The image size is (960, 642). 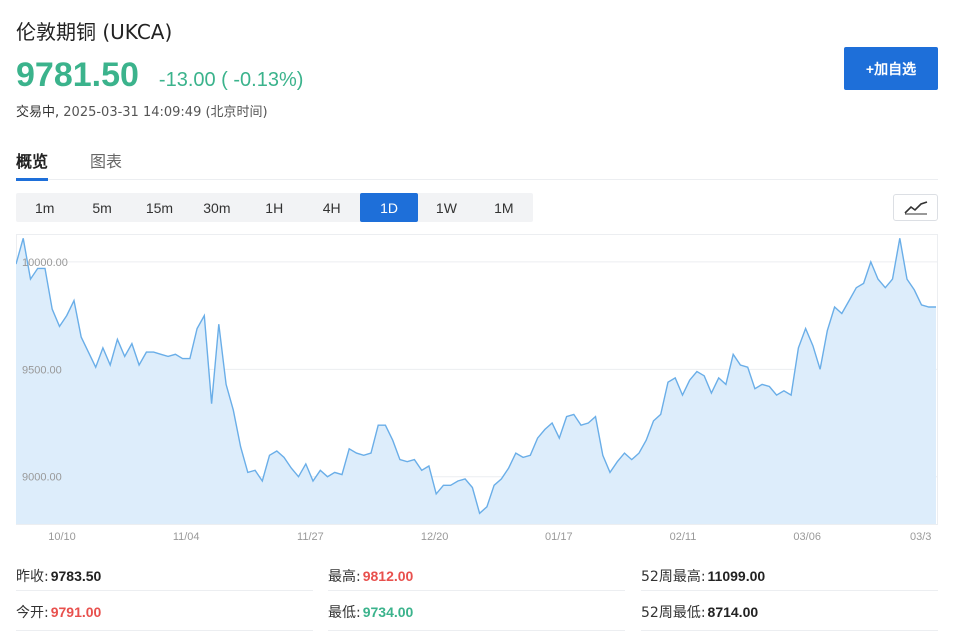 What do you see at coordinates (891, 68) in the screenshot?
I see `add-watchlist-button: +加自选` at bounding box center [891, 68].